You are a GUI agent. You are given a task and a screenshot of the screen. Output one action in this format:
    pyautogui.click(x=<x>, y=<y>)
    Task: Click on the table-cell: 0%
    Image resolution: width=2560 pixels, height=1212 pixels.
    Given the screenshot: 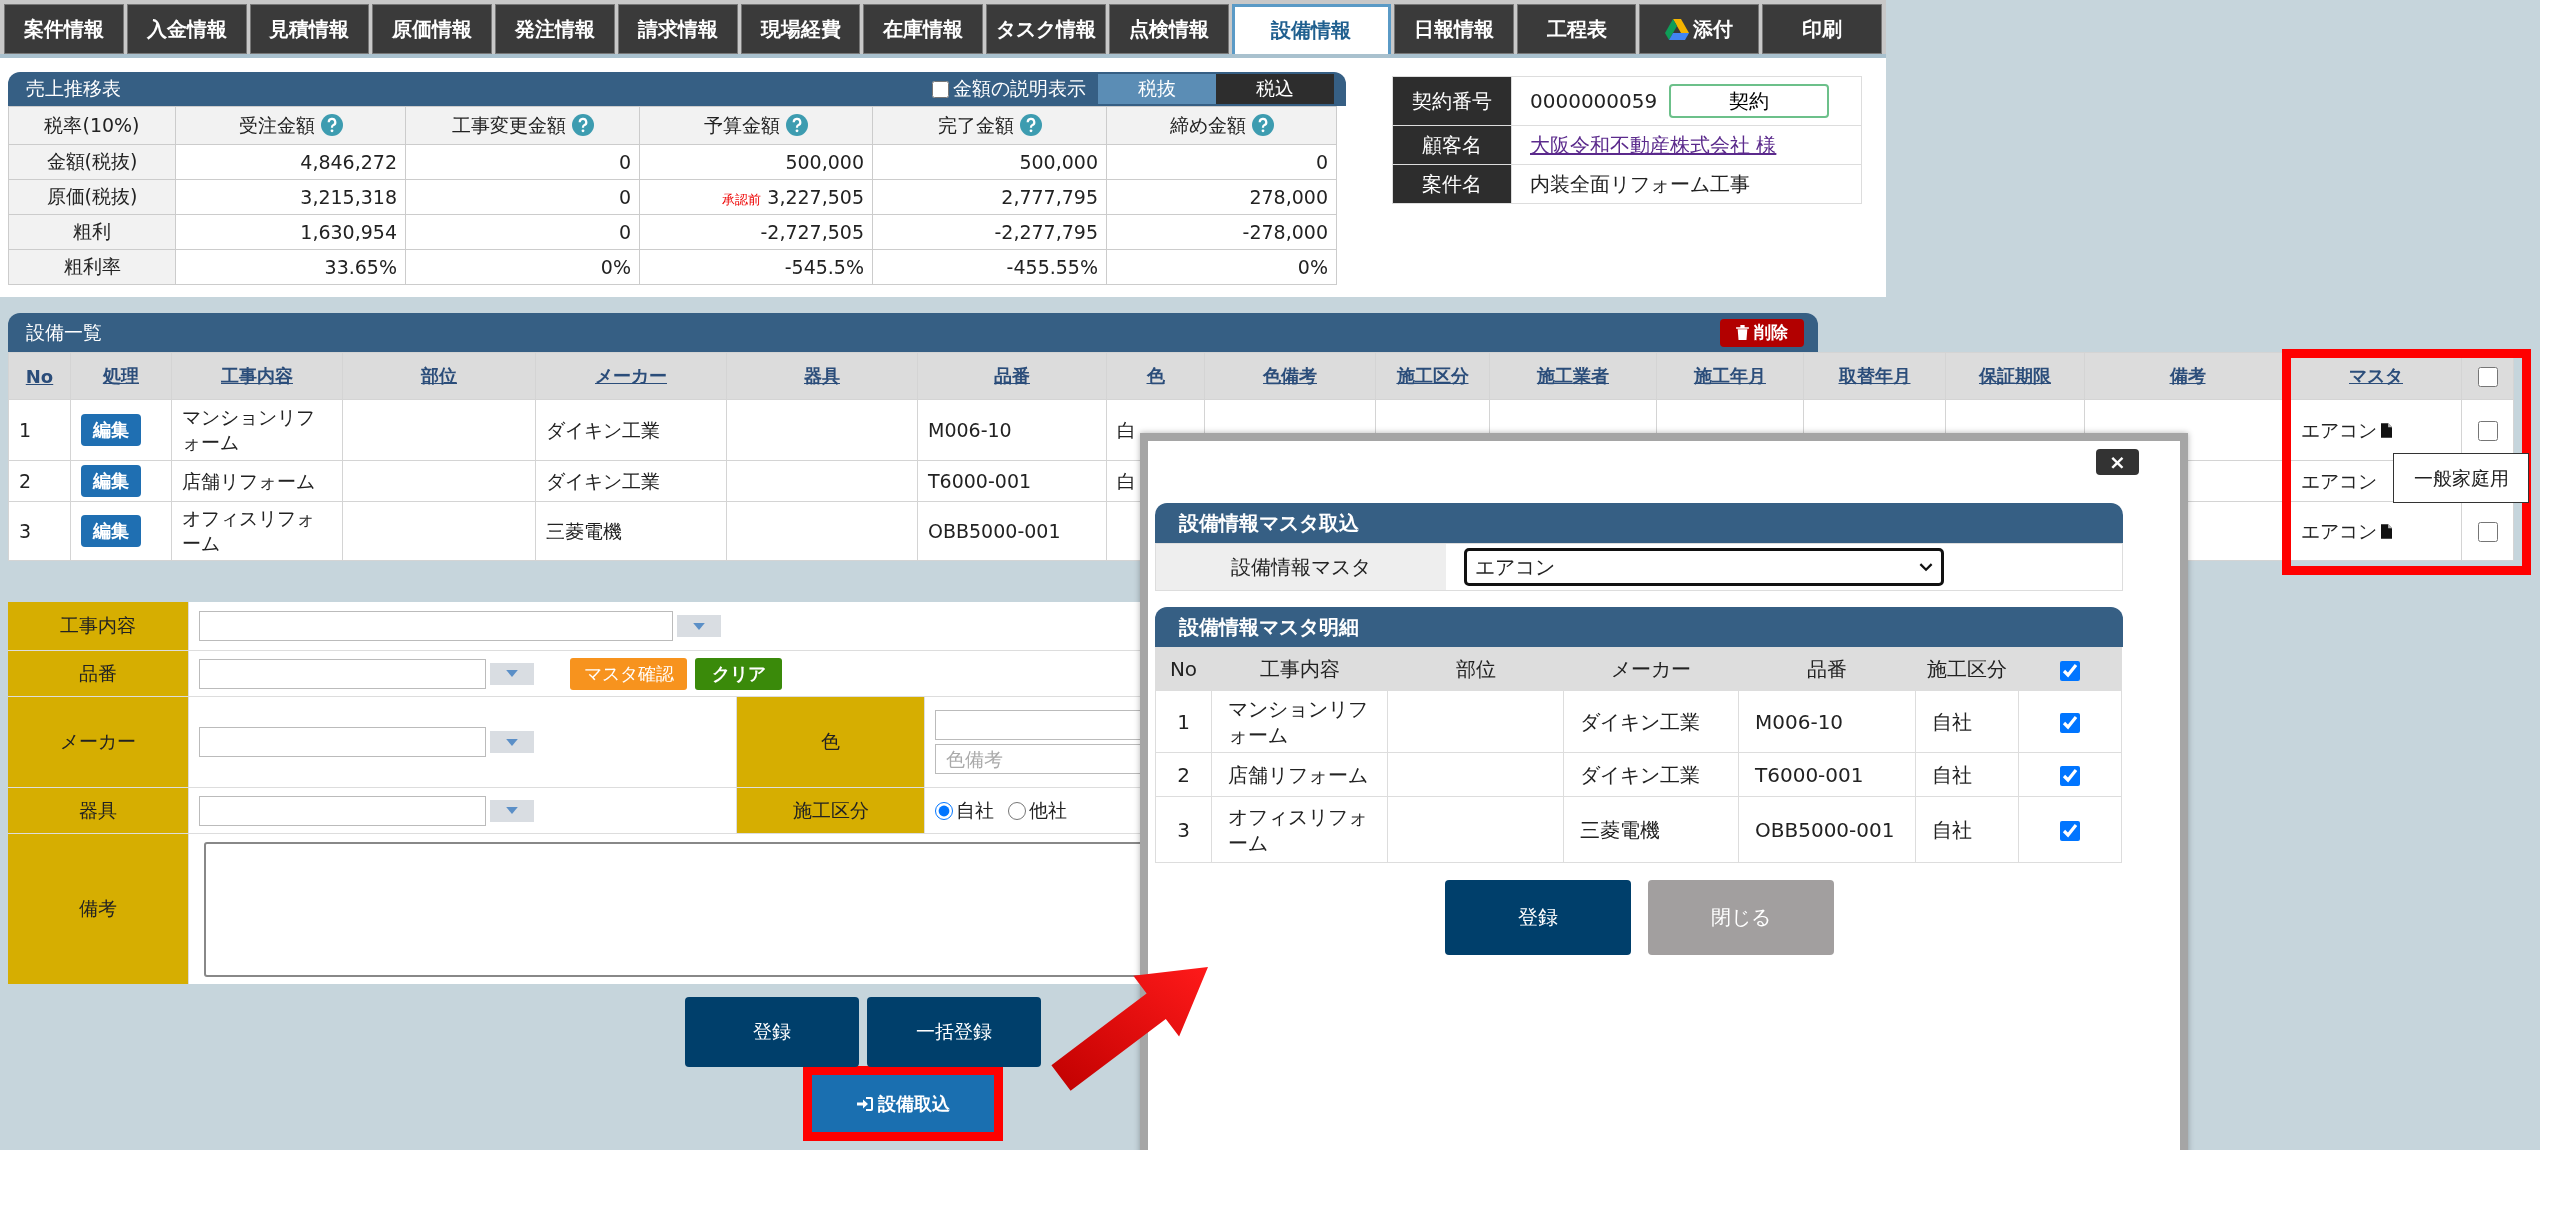 What is the action you would take?
    pyautogui.click(x=1312, y=267)
    